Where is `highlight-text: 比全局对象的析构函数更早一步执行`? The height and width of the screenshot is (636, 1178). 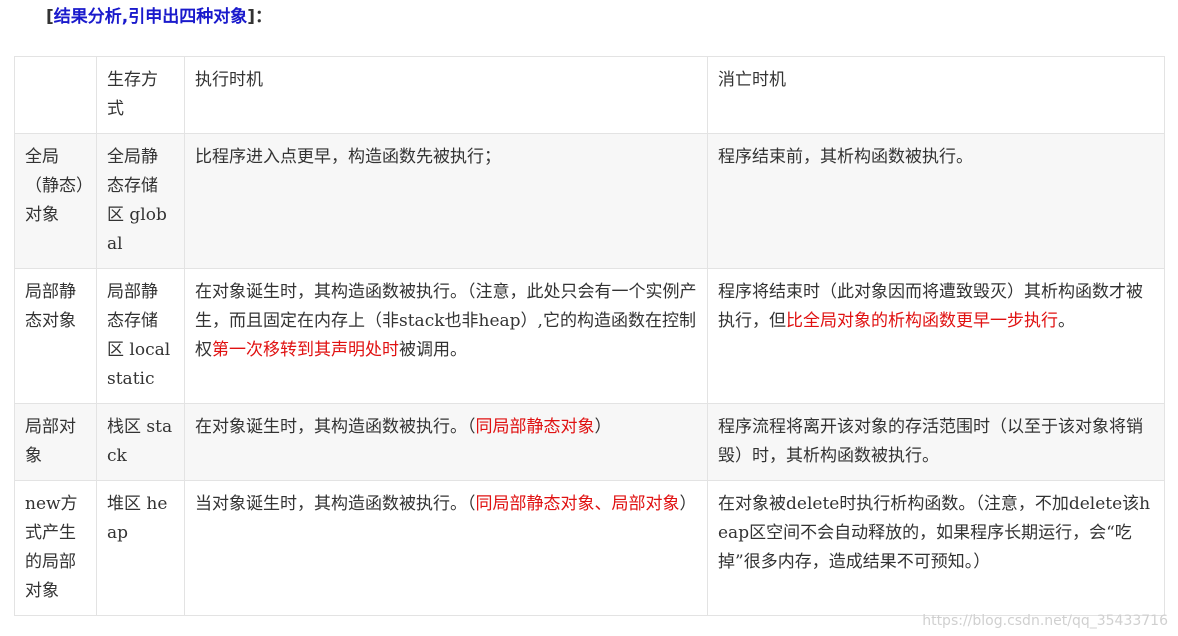 highlight-text: 比全局对象的析构函数更早一步执行 is located at coordinates (922, 321).